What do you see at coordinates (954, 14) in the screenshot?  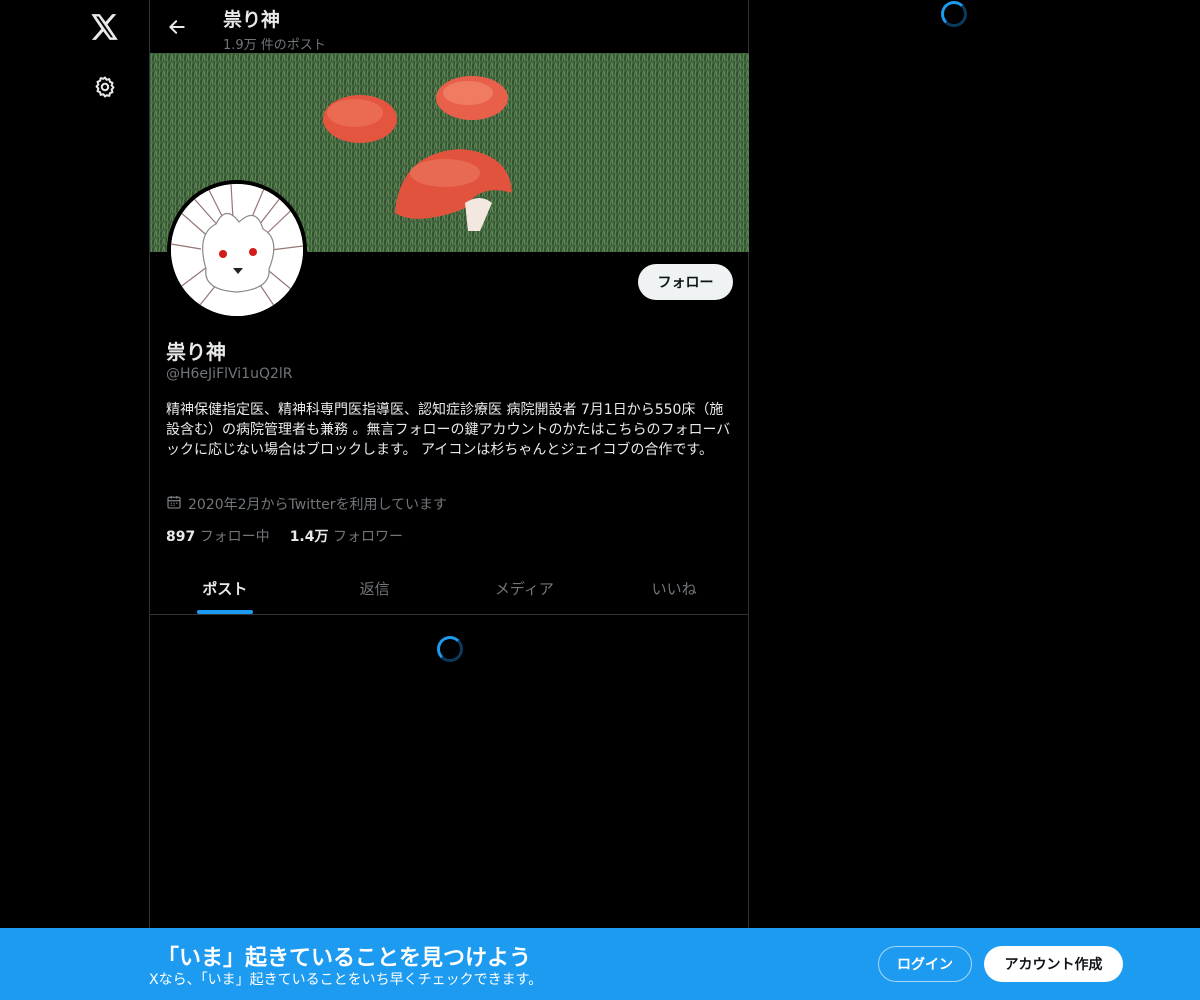 I see `sidebar-loading-spinner` at bounding box center [954, 14].